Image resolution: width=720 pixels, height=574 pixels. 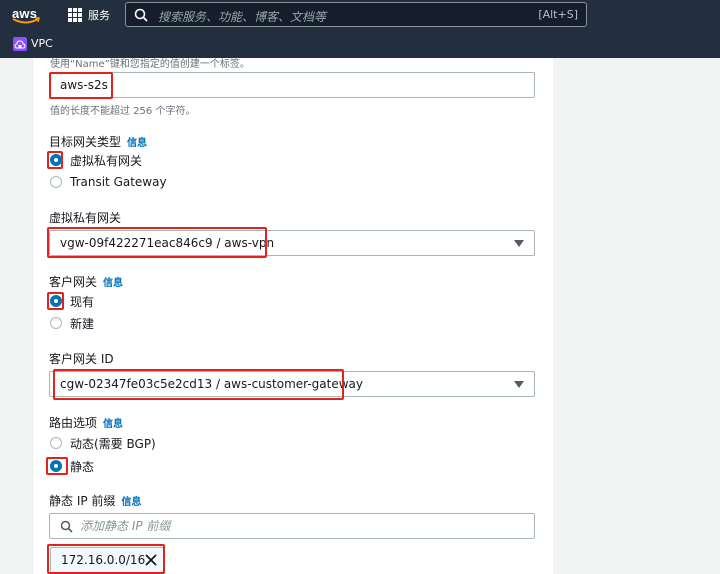 I want to click on vpc-service-link: VPC, so click(x=42, y=43).